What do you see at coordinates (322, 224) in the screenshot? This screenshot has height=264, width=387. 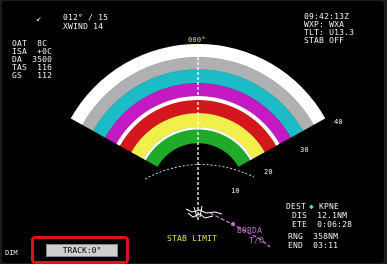 I see `dest-ete: ETE 0:06:28` at bounding box center [322, 224].